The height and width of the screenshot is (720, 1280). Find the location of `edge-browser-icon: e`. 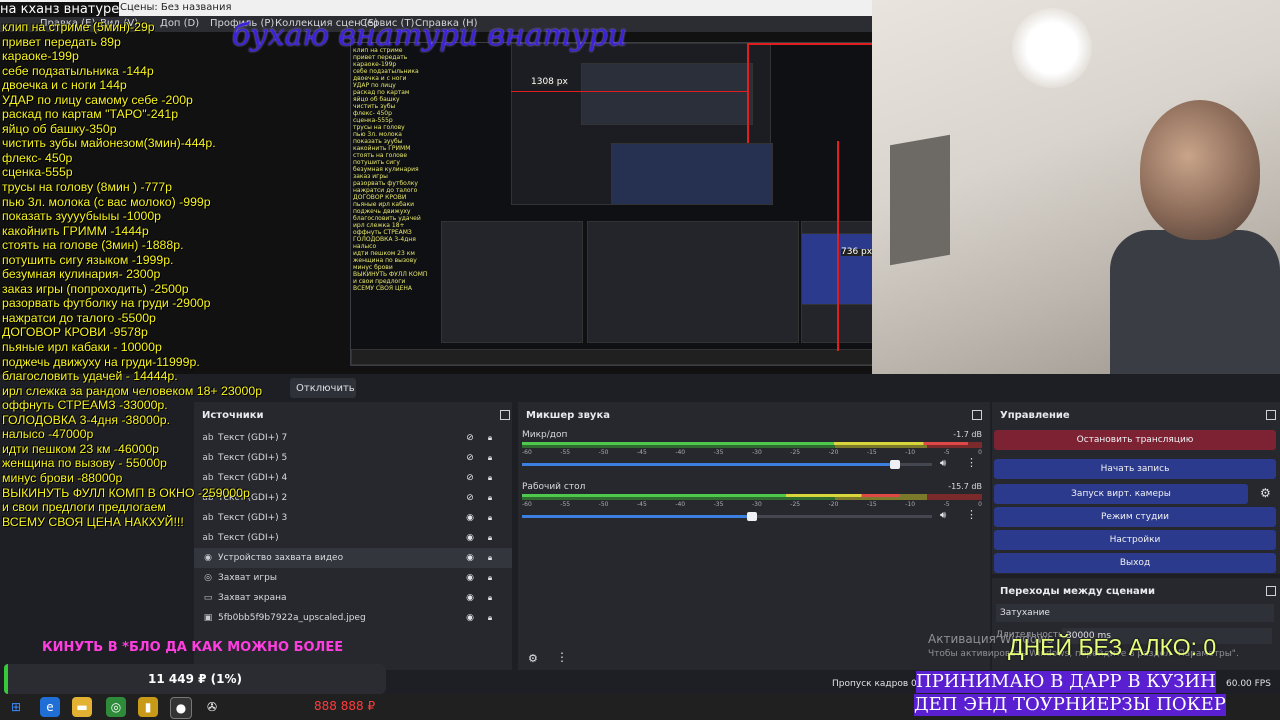

edge-browser-icon: e is located at coordinates (50, 707).